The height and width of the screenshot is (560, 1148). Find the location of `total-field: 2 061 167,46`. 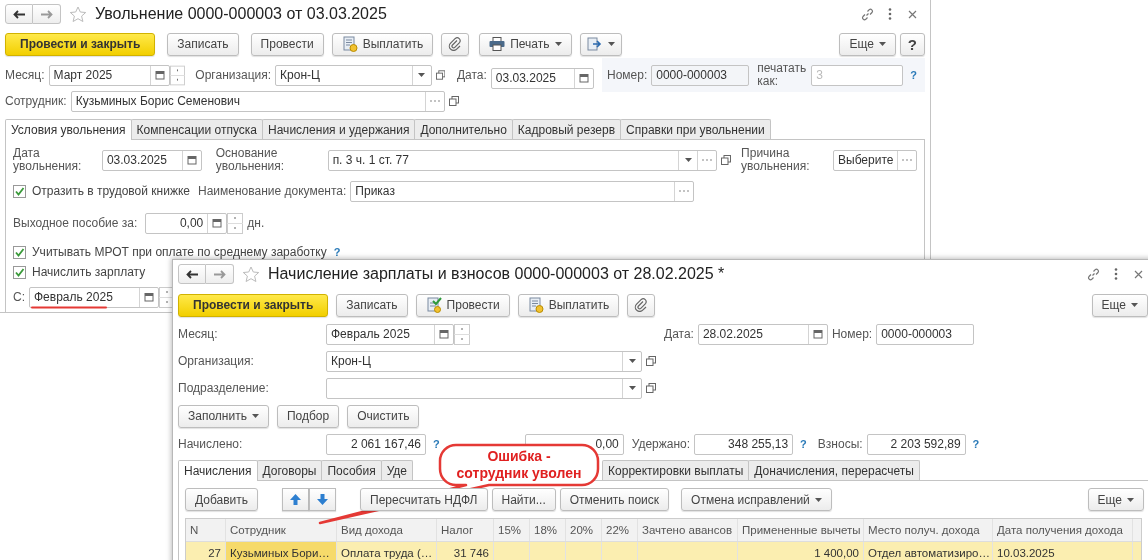

total-field: 2 061 167,46 is located at coordinates (376, 444).